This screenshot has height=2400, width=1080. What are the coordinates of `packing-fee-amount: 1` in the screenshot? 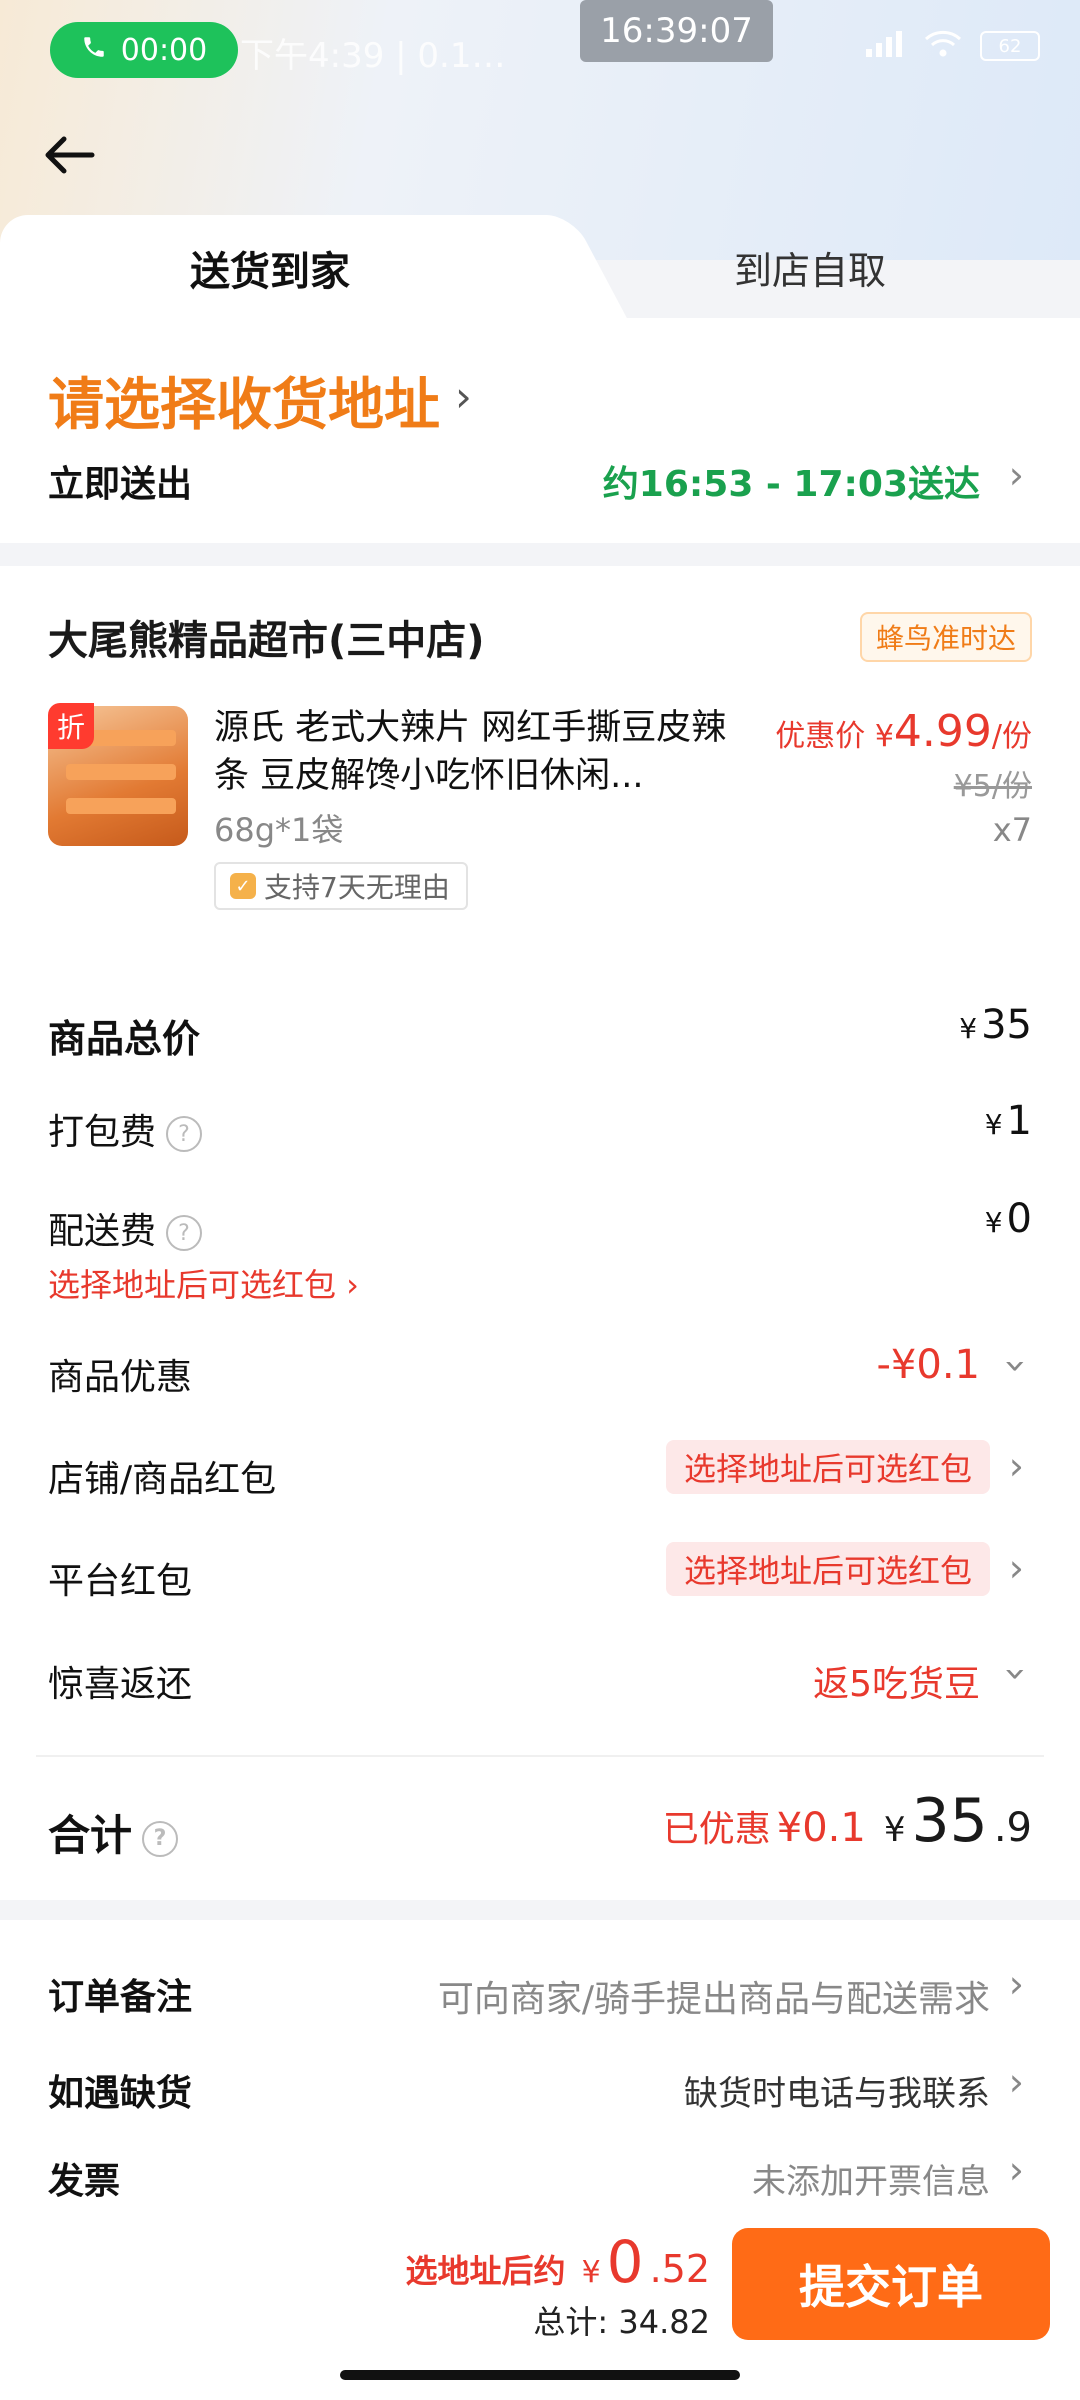 It's located at (1019, 1121).